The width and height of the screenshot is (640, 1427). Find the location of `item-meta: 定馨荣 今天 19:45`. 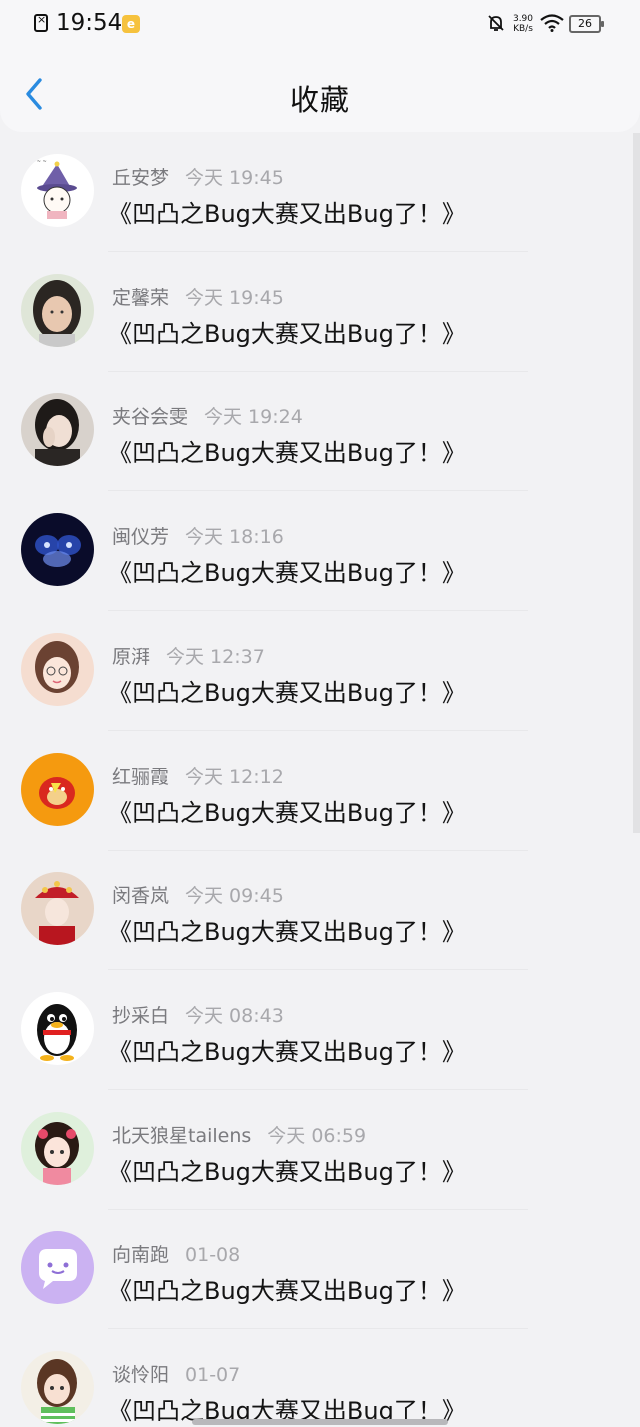

item-meta: 定馨荣 今天 19:45 is located at coordinates (198, 296).